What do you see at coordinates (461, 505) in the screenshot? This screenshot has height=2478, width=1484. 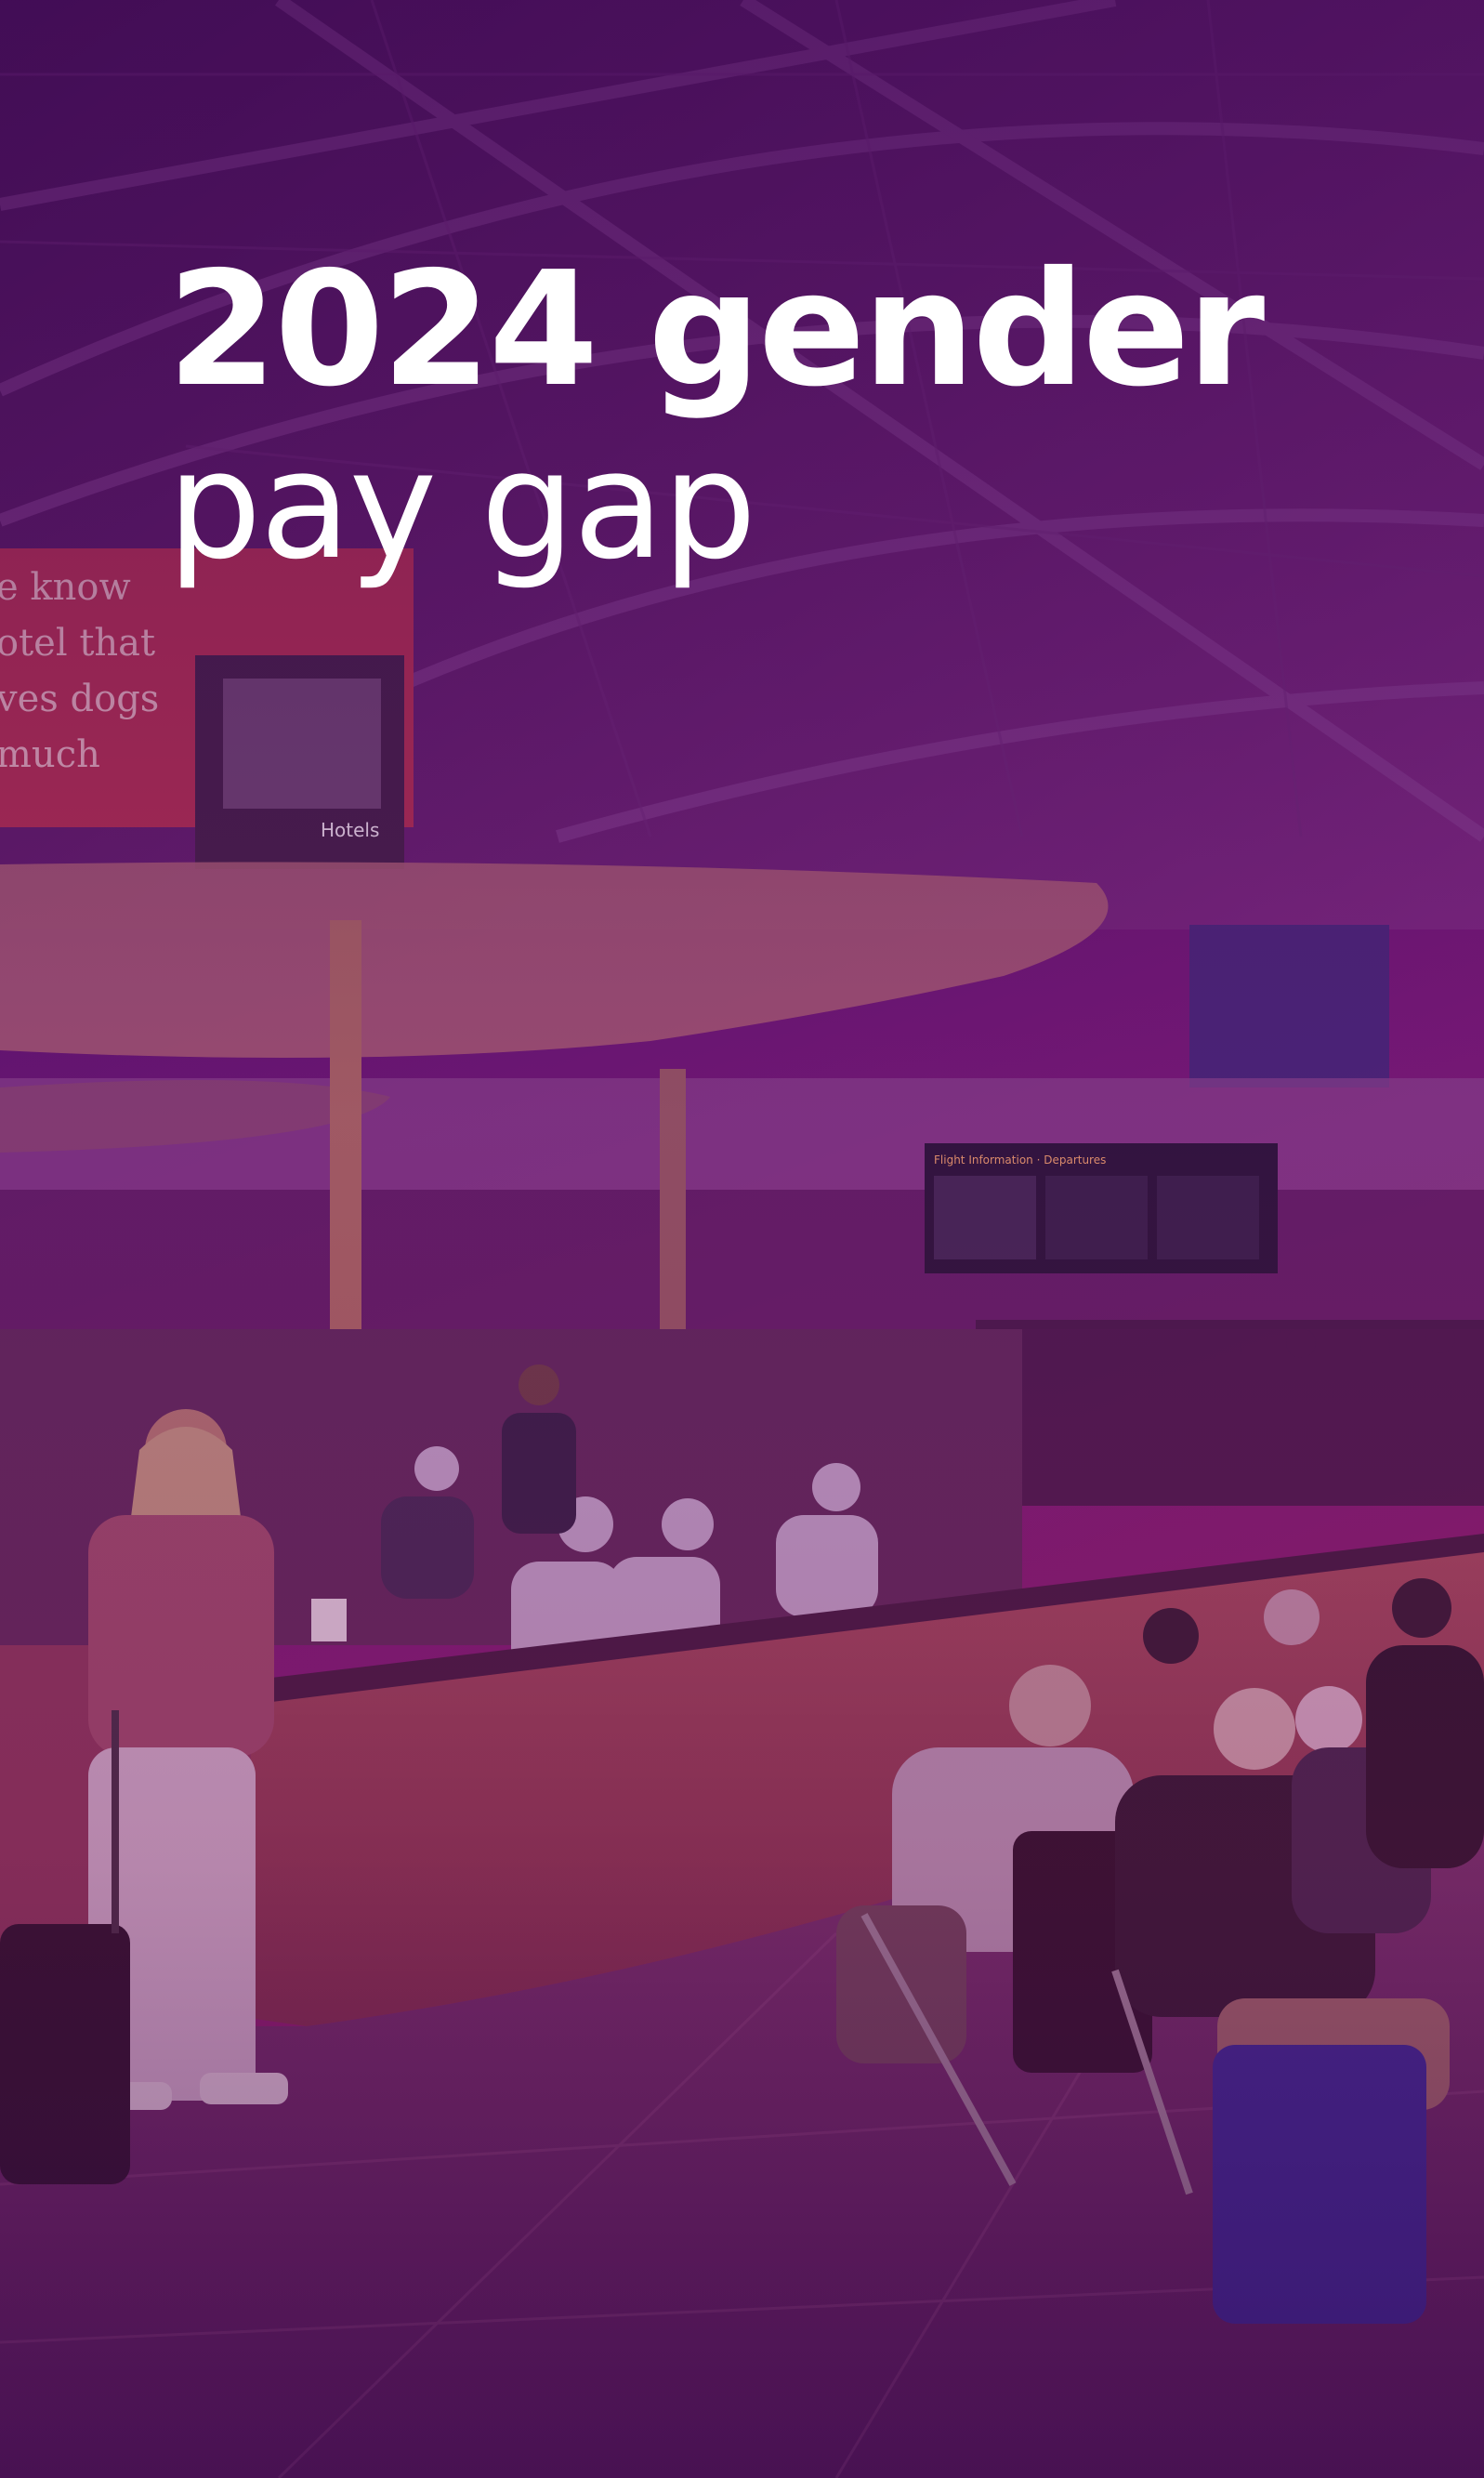 I see `headline-line-2: pay gap` at bounding box center [461, 505].